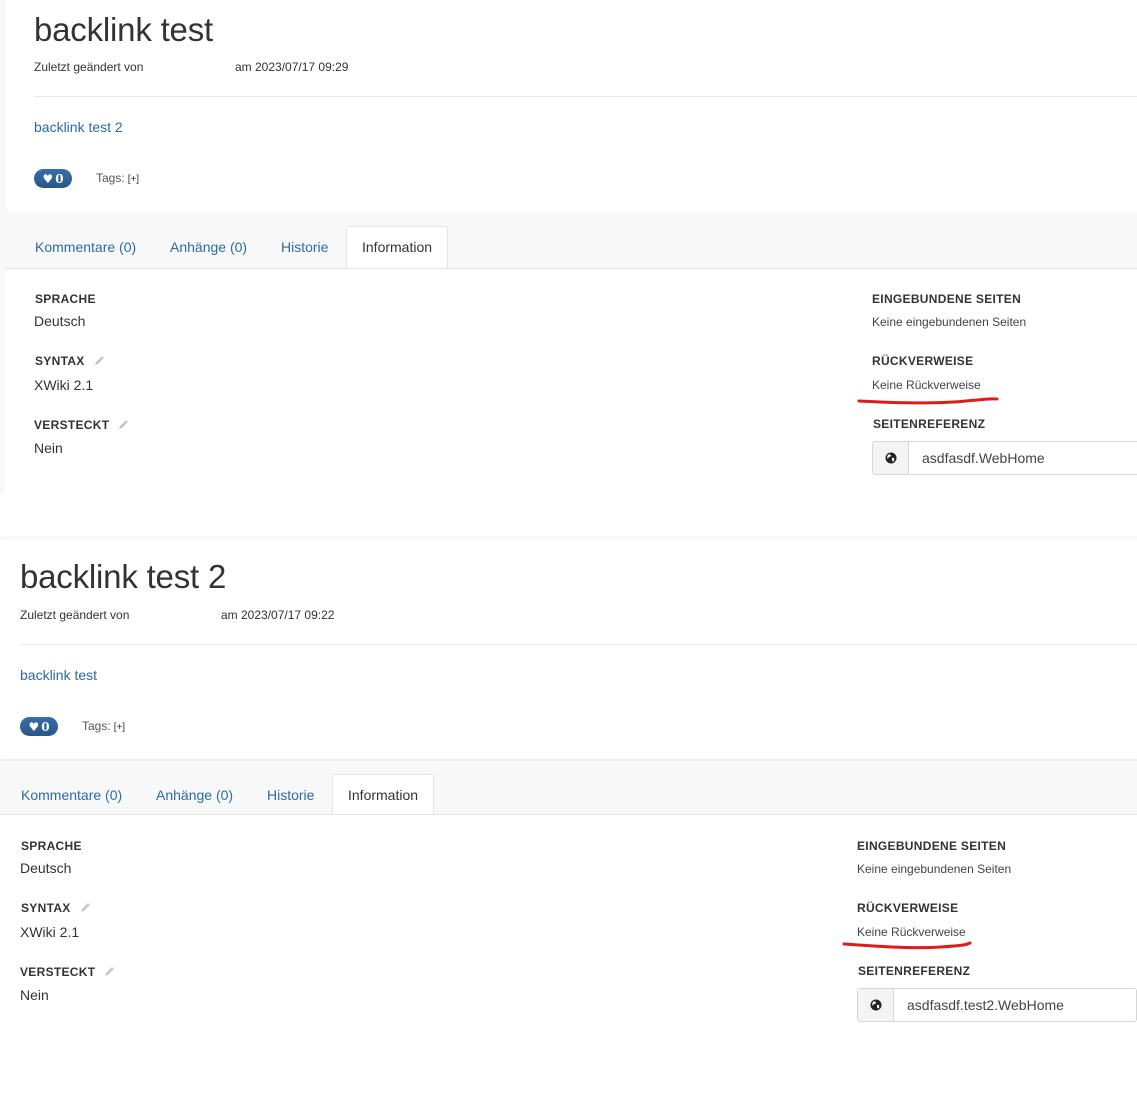 The image size is (1137, 1108). I want to click on last-modified-info: Zuletzt geändert von am 2023/07/17 09:29, so click(234, 67).